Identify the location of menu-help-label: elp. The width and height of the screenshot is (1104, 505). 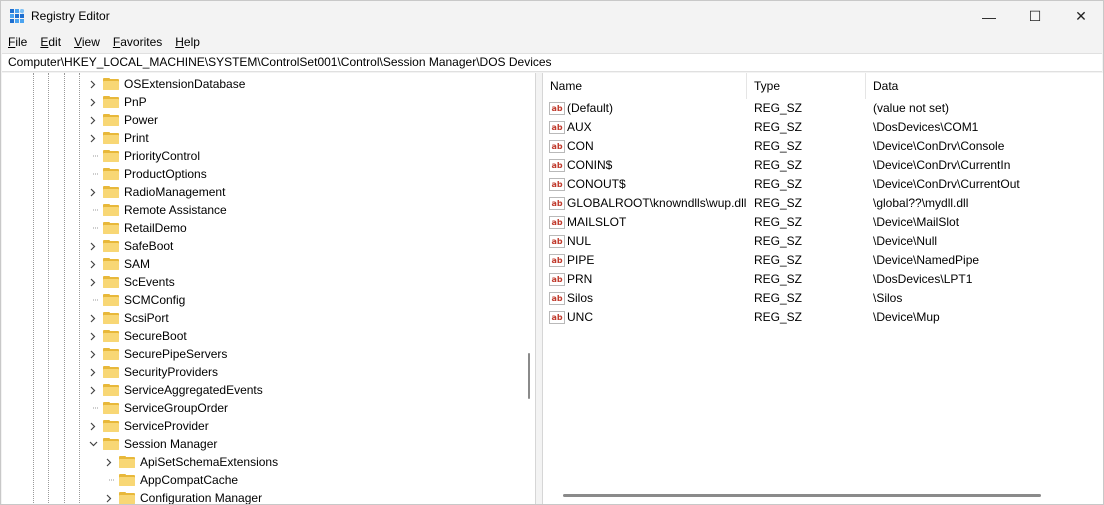
(191, 42).